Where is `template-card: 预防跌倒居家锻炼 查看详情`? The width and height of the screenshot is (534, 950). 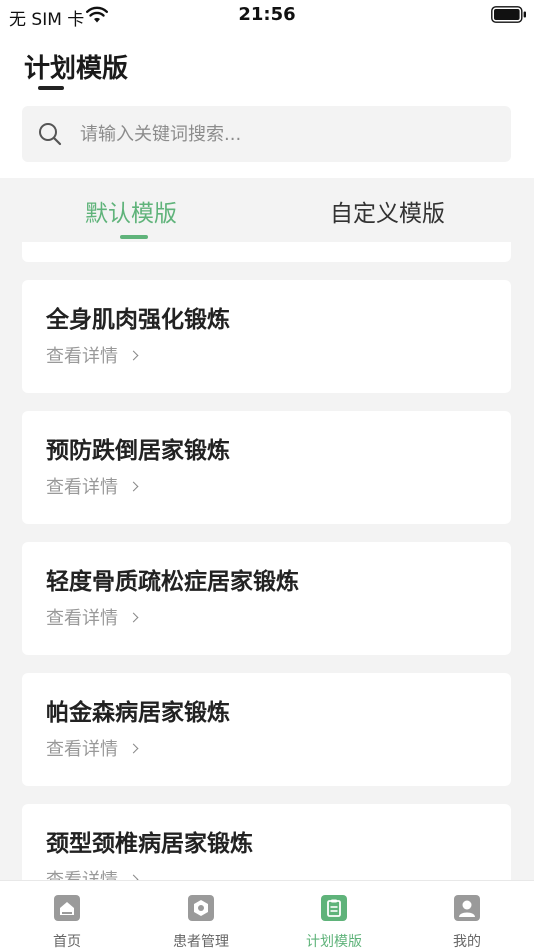 template-card: 预防跌倒居家锻炼 查看详情 is located at coordinates (266, 467).